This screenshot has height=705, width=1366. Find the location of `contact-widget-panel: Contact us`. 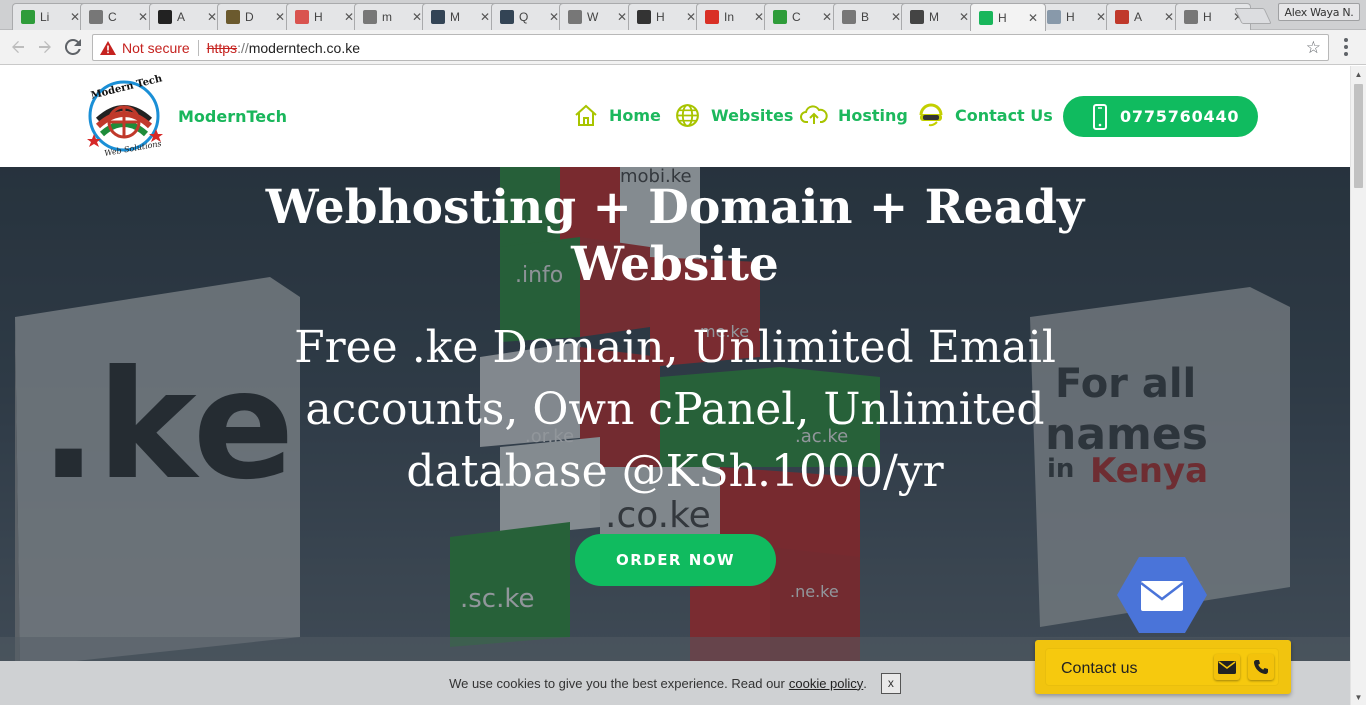

contact-widget-panel: Contact us is located at coordinates (1162, 667).